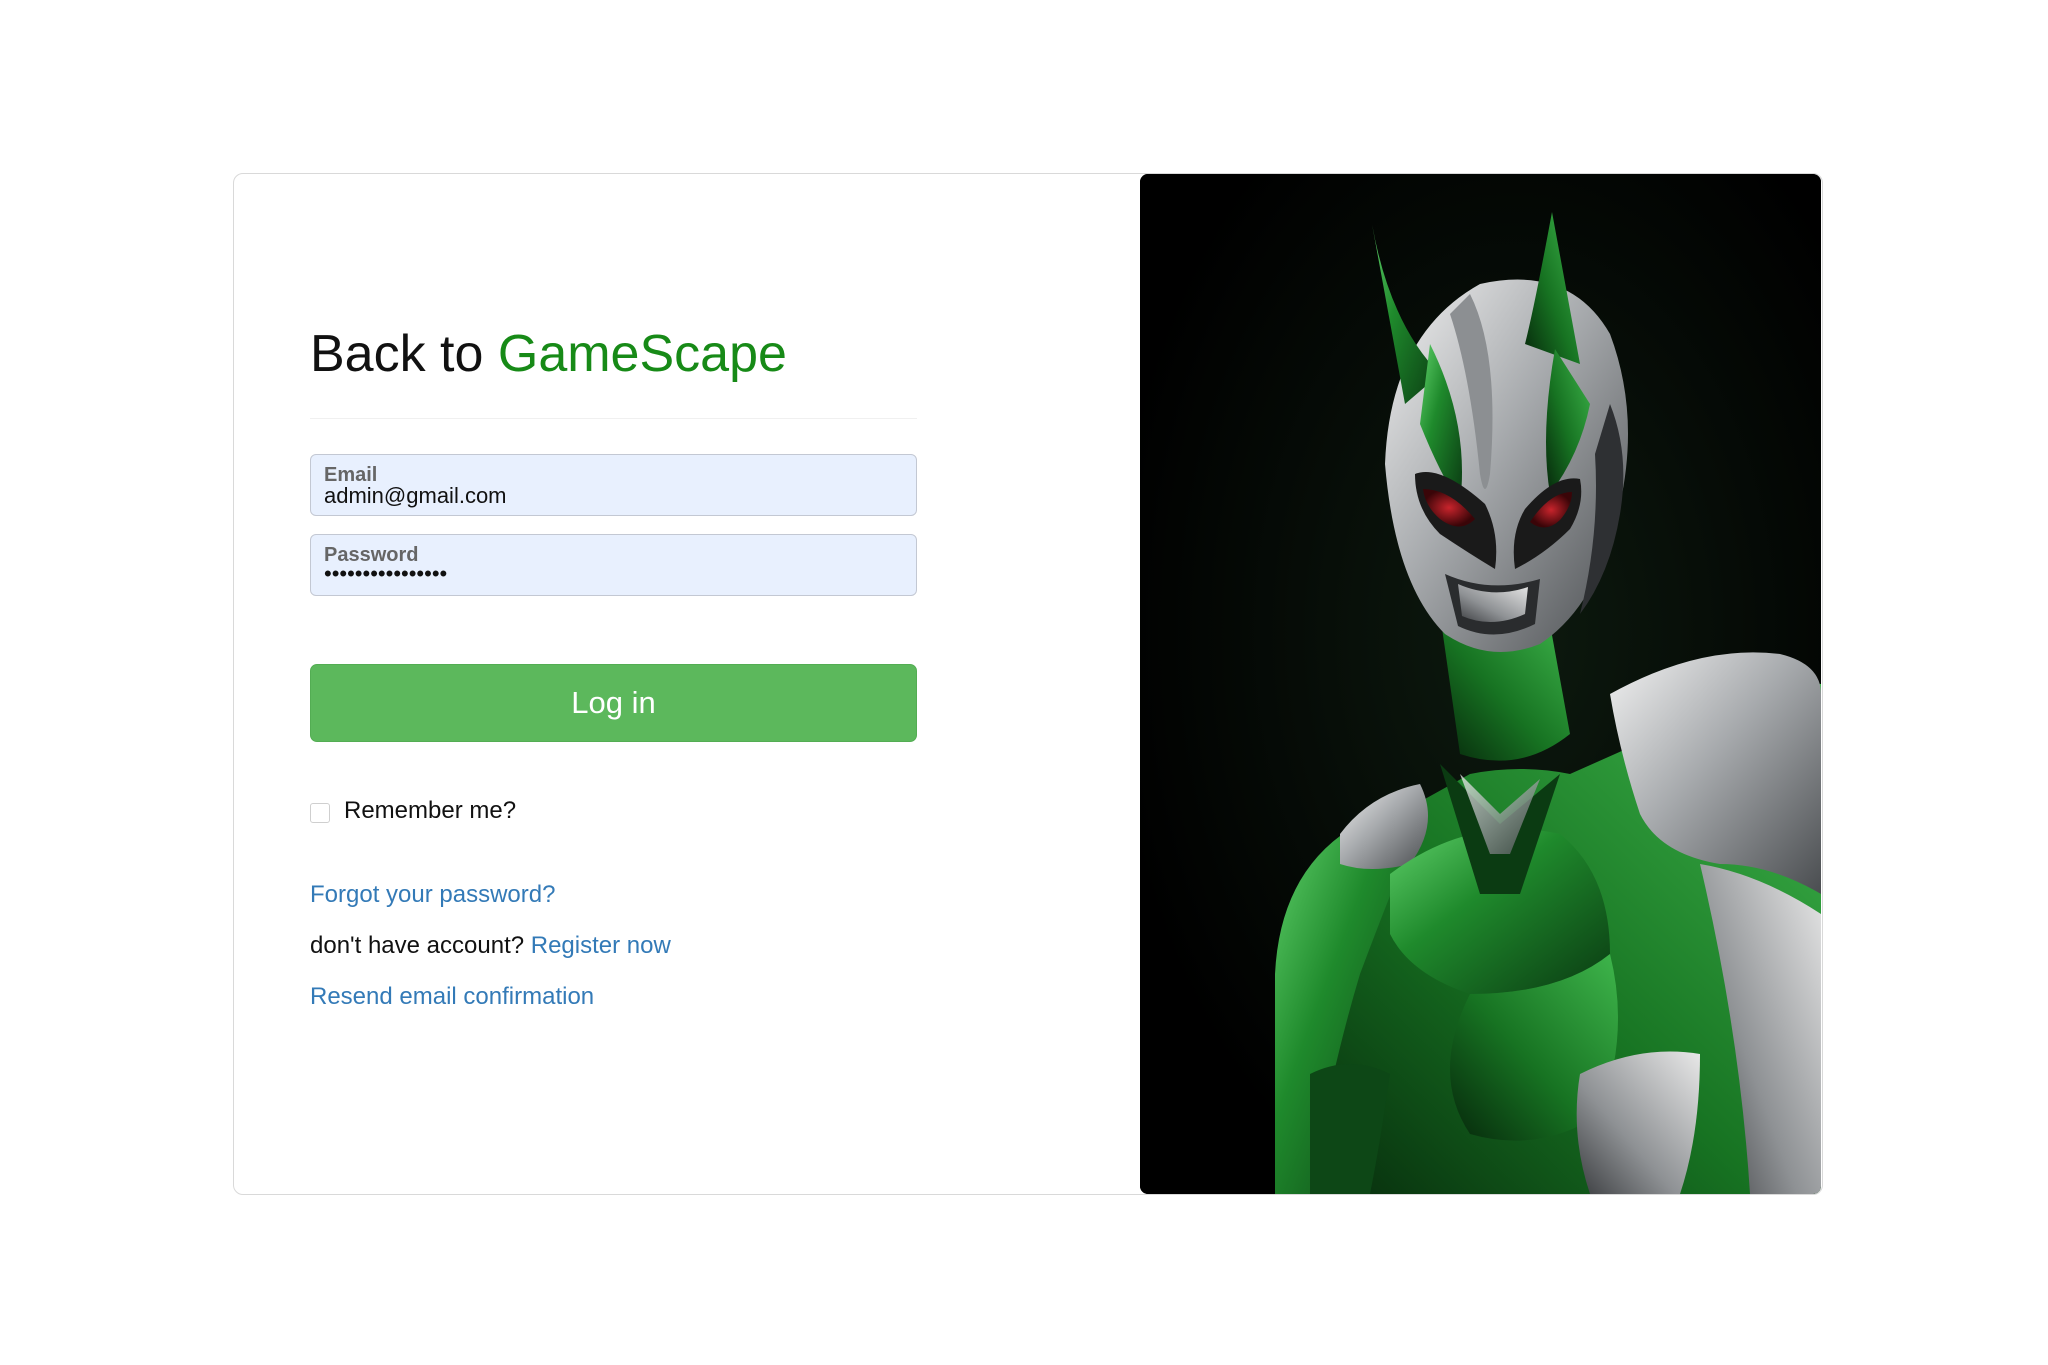 The image size is (2048, 1365). I want to click on remember-checkbox, so click(320, 813).